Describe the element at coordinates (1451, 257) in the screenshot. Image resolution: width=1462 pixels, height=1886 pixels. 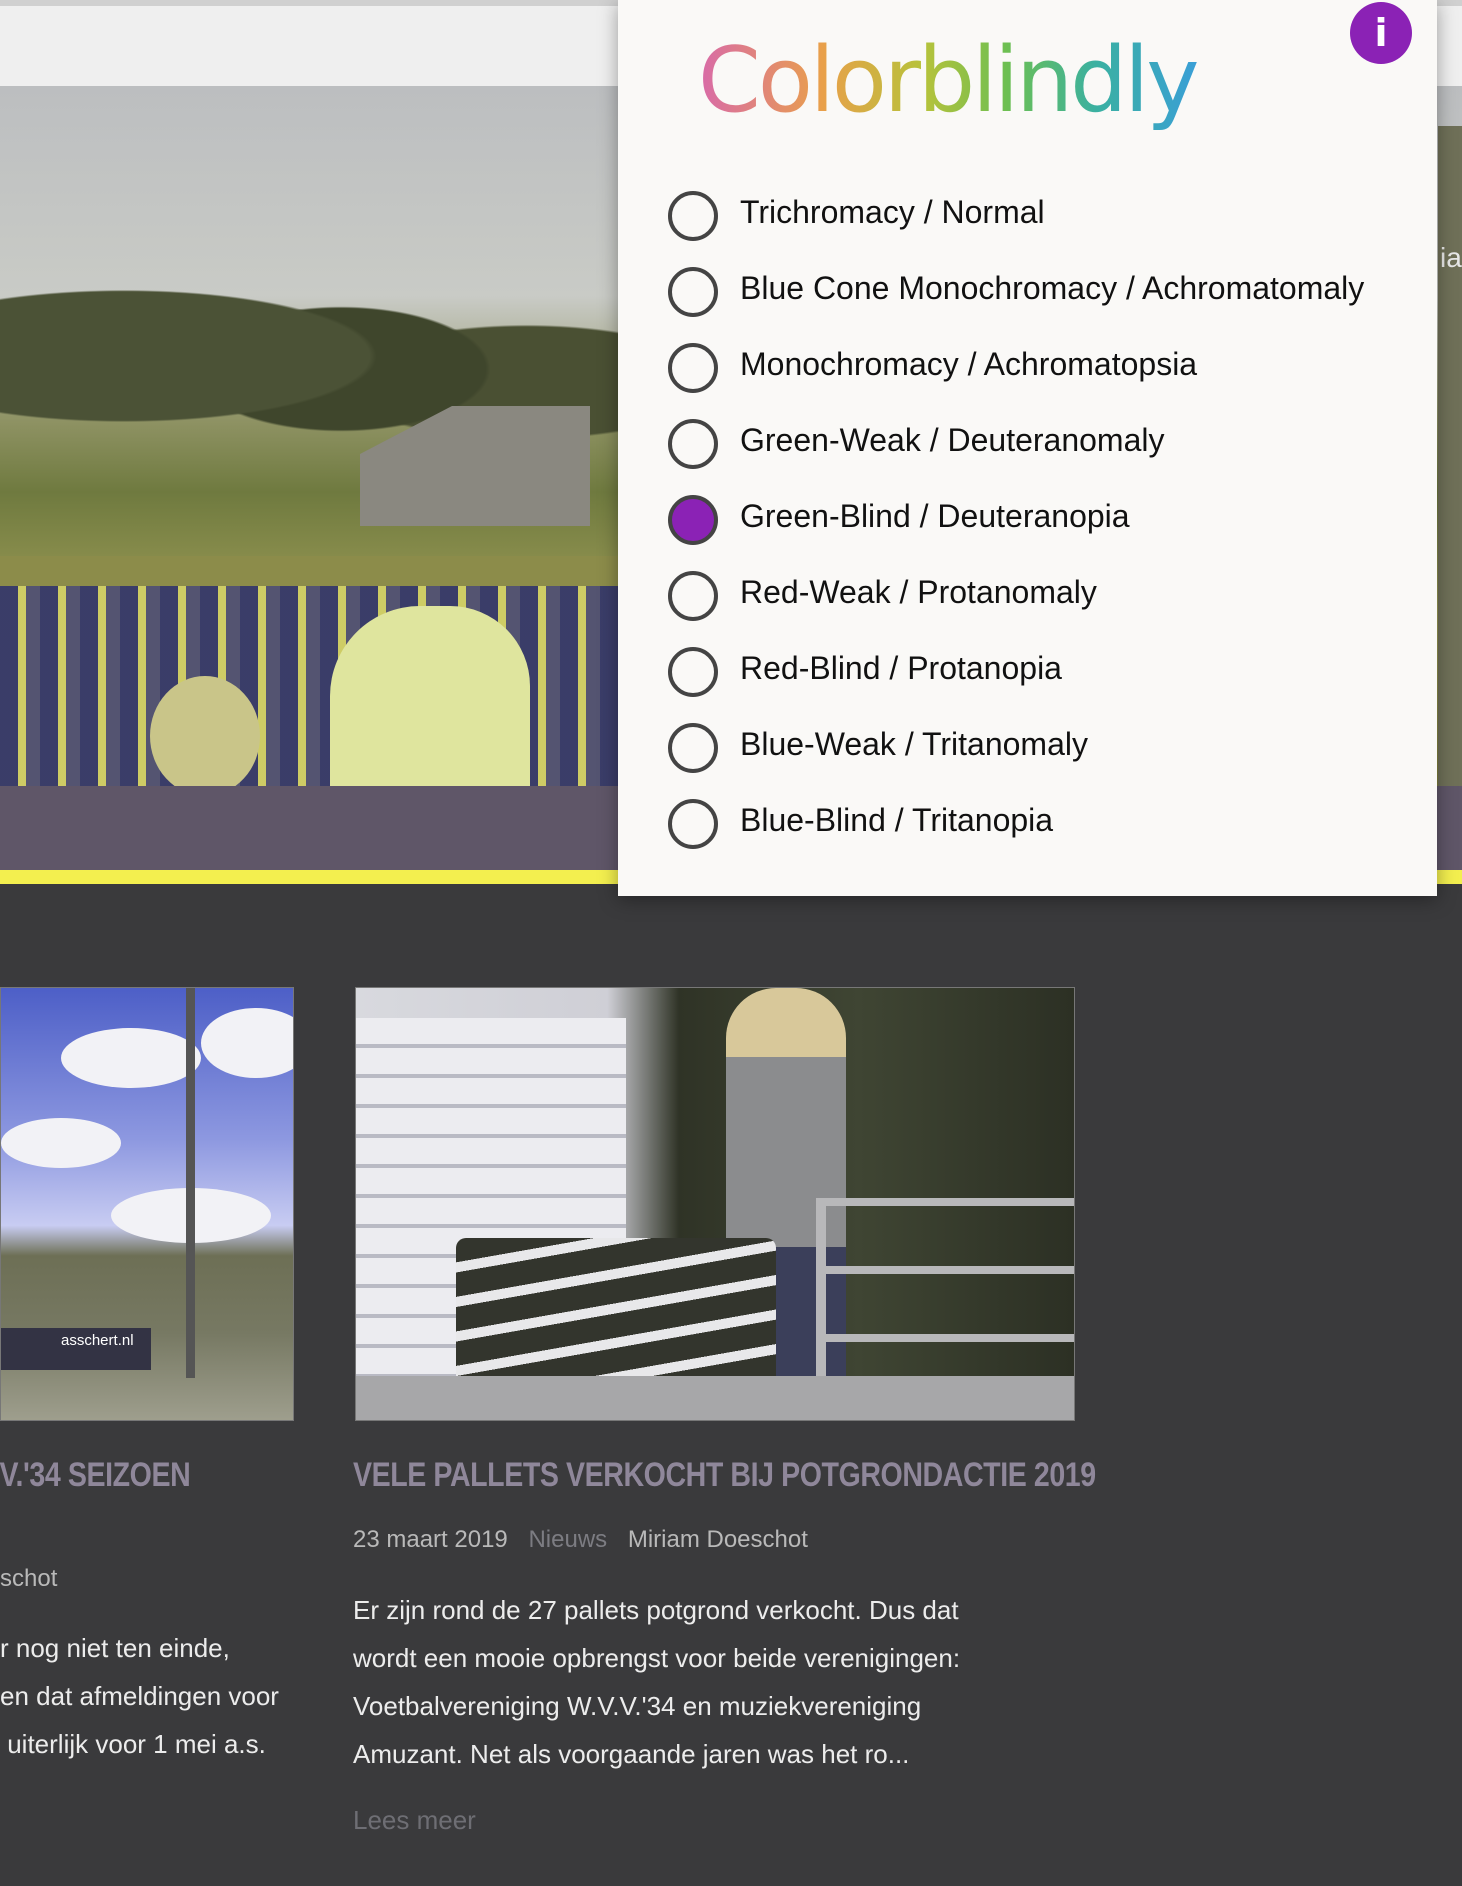
I see `hero-caption-fragment: ia` at that location.